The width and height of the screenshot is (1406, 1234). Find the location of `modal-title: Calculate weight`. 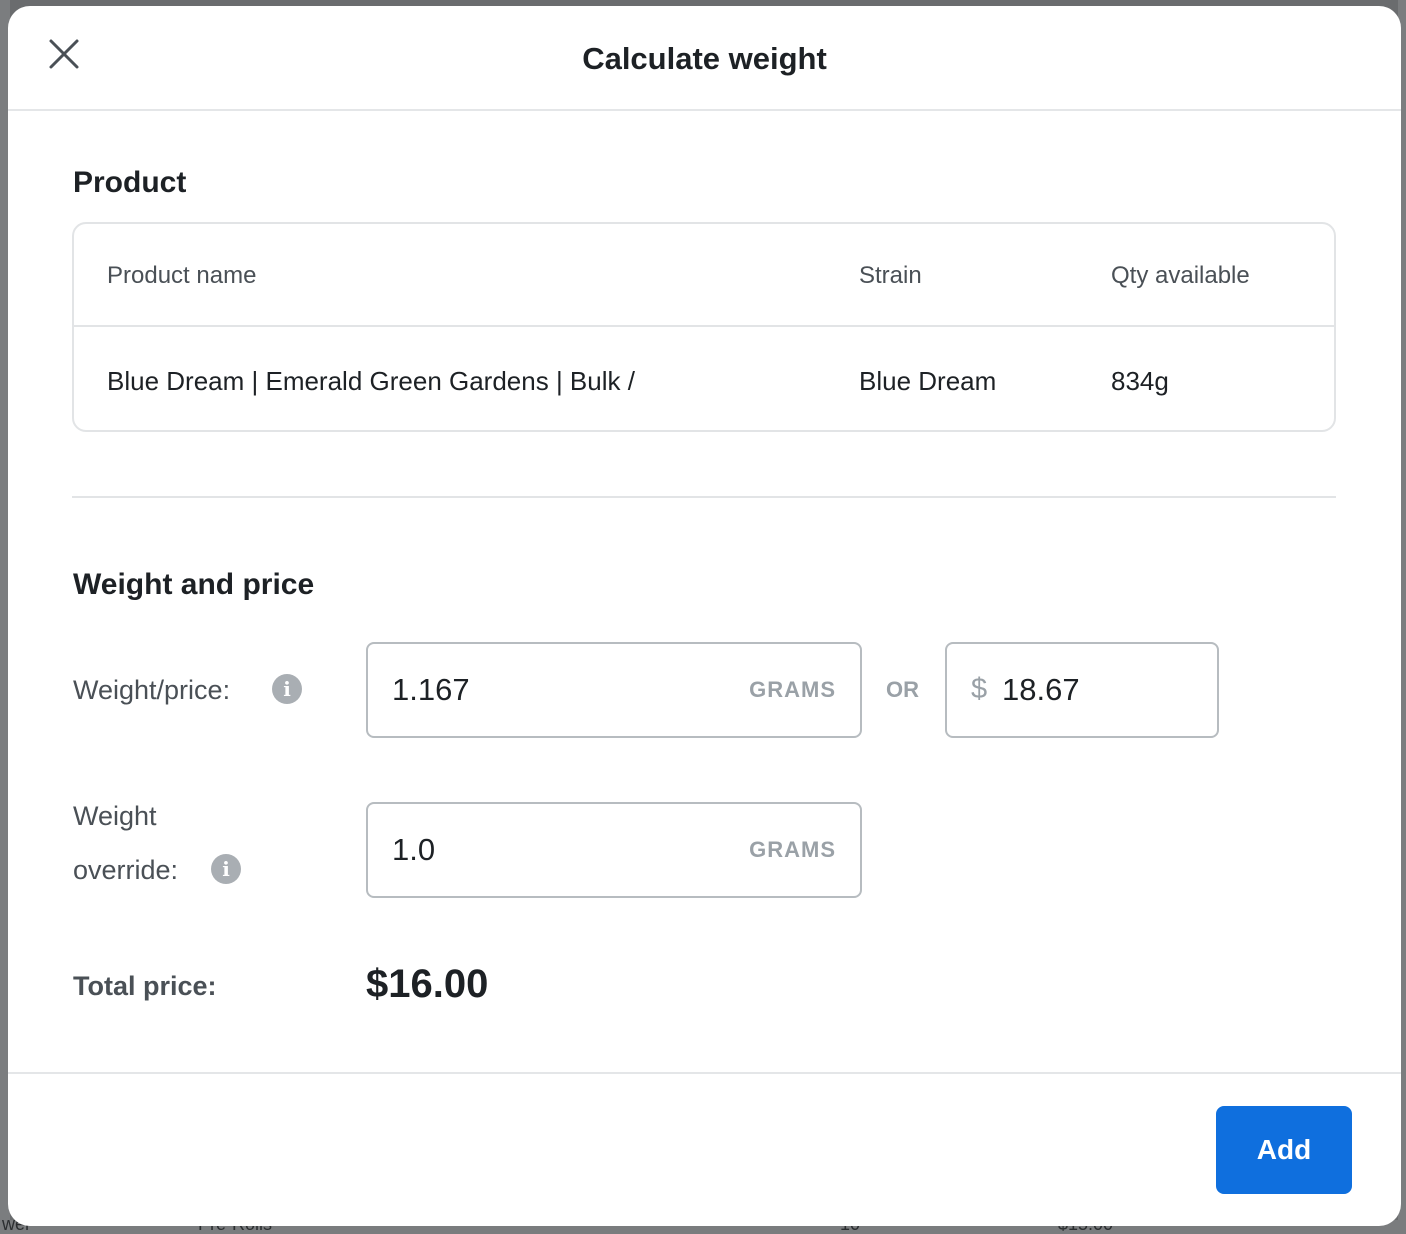

modal-title: Calculate weight is located at coordinates (704, 58).